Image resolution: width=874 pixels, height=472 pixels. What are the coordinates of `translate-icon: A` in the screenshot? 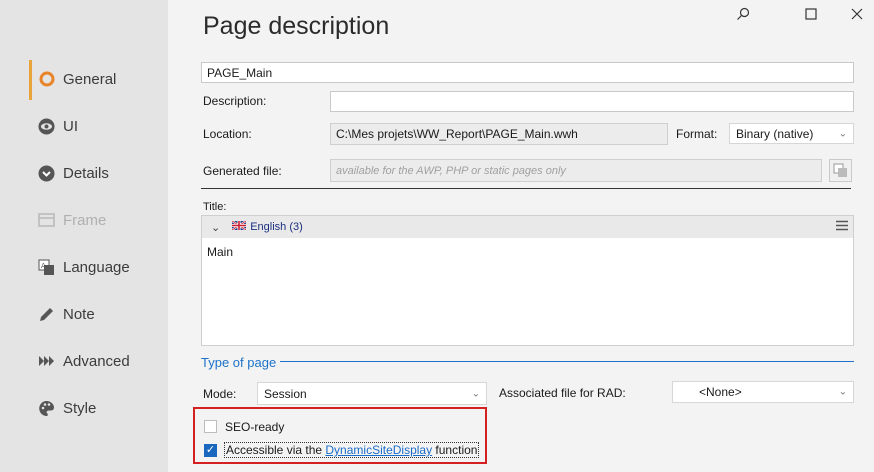 It's located at (46, 267).